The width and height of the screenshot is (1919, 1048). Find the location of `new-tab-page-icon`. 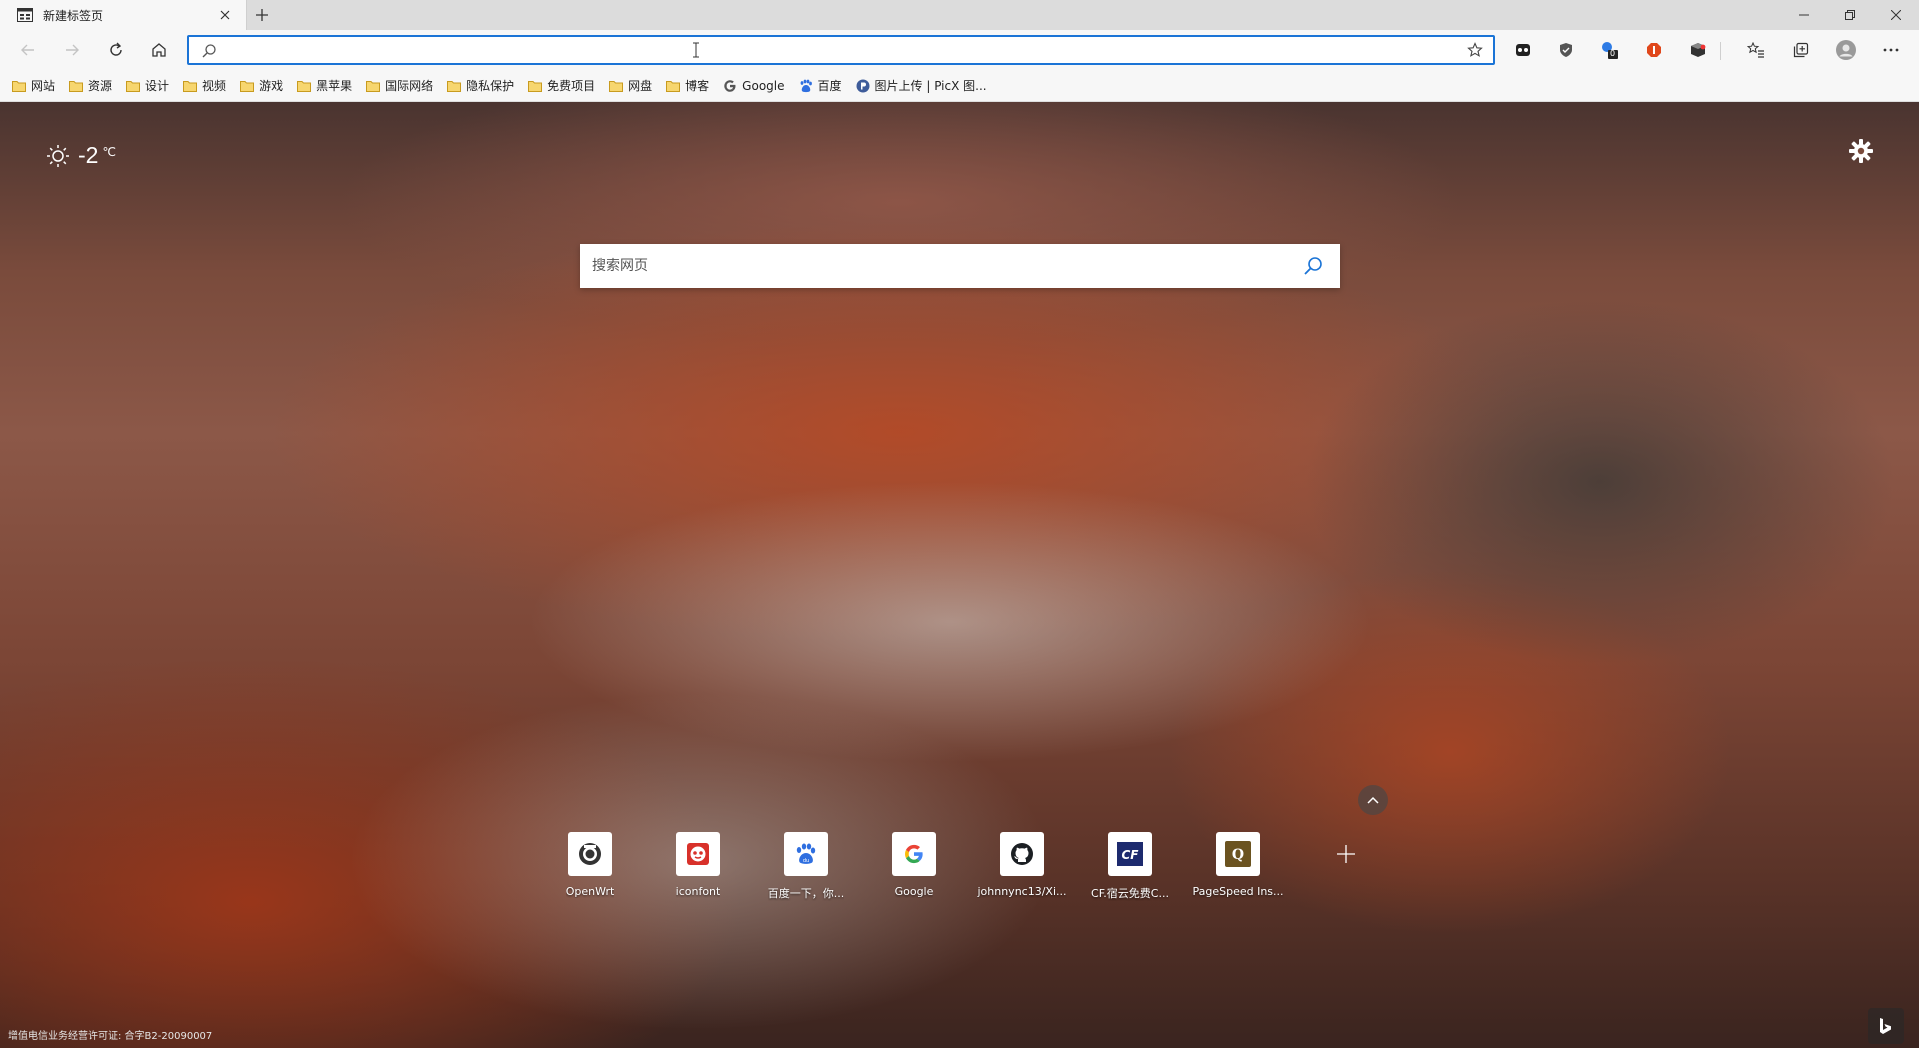

new-tab-page-icon is located at coordinates (25, 15).